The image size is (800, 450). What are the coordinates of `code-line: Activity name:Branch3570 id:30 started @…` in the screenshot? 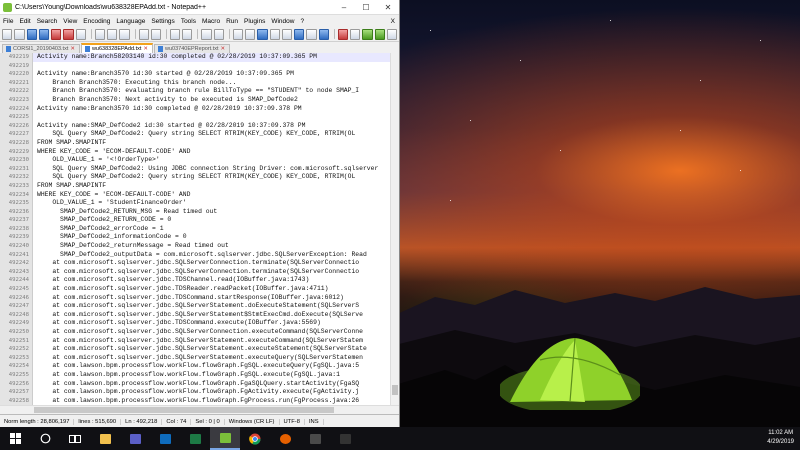 It's located at (211, 74).